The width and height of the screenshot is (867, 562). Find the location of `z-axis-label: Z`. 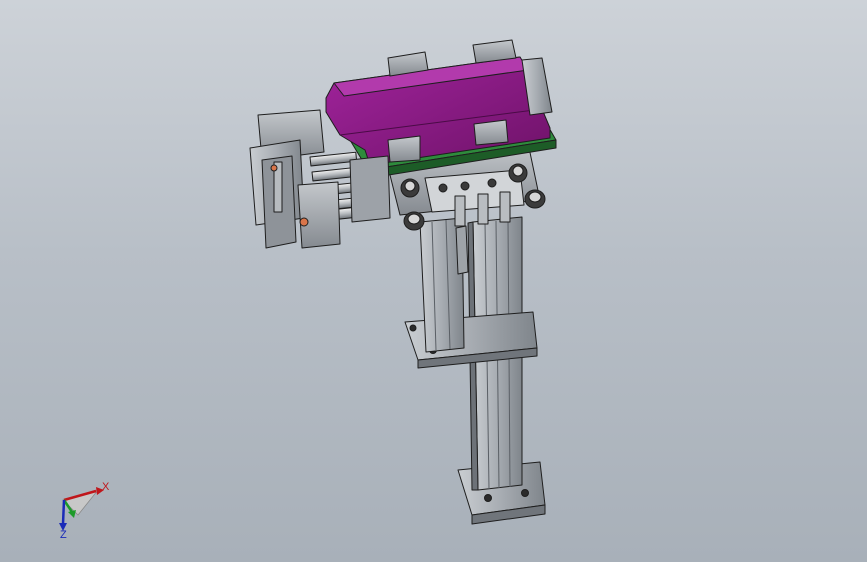

z-axis-label: Z is located at coordinates (63, 535).